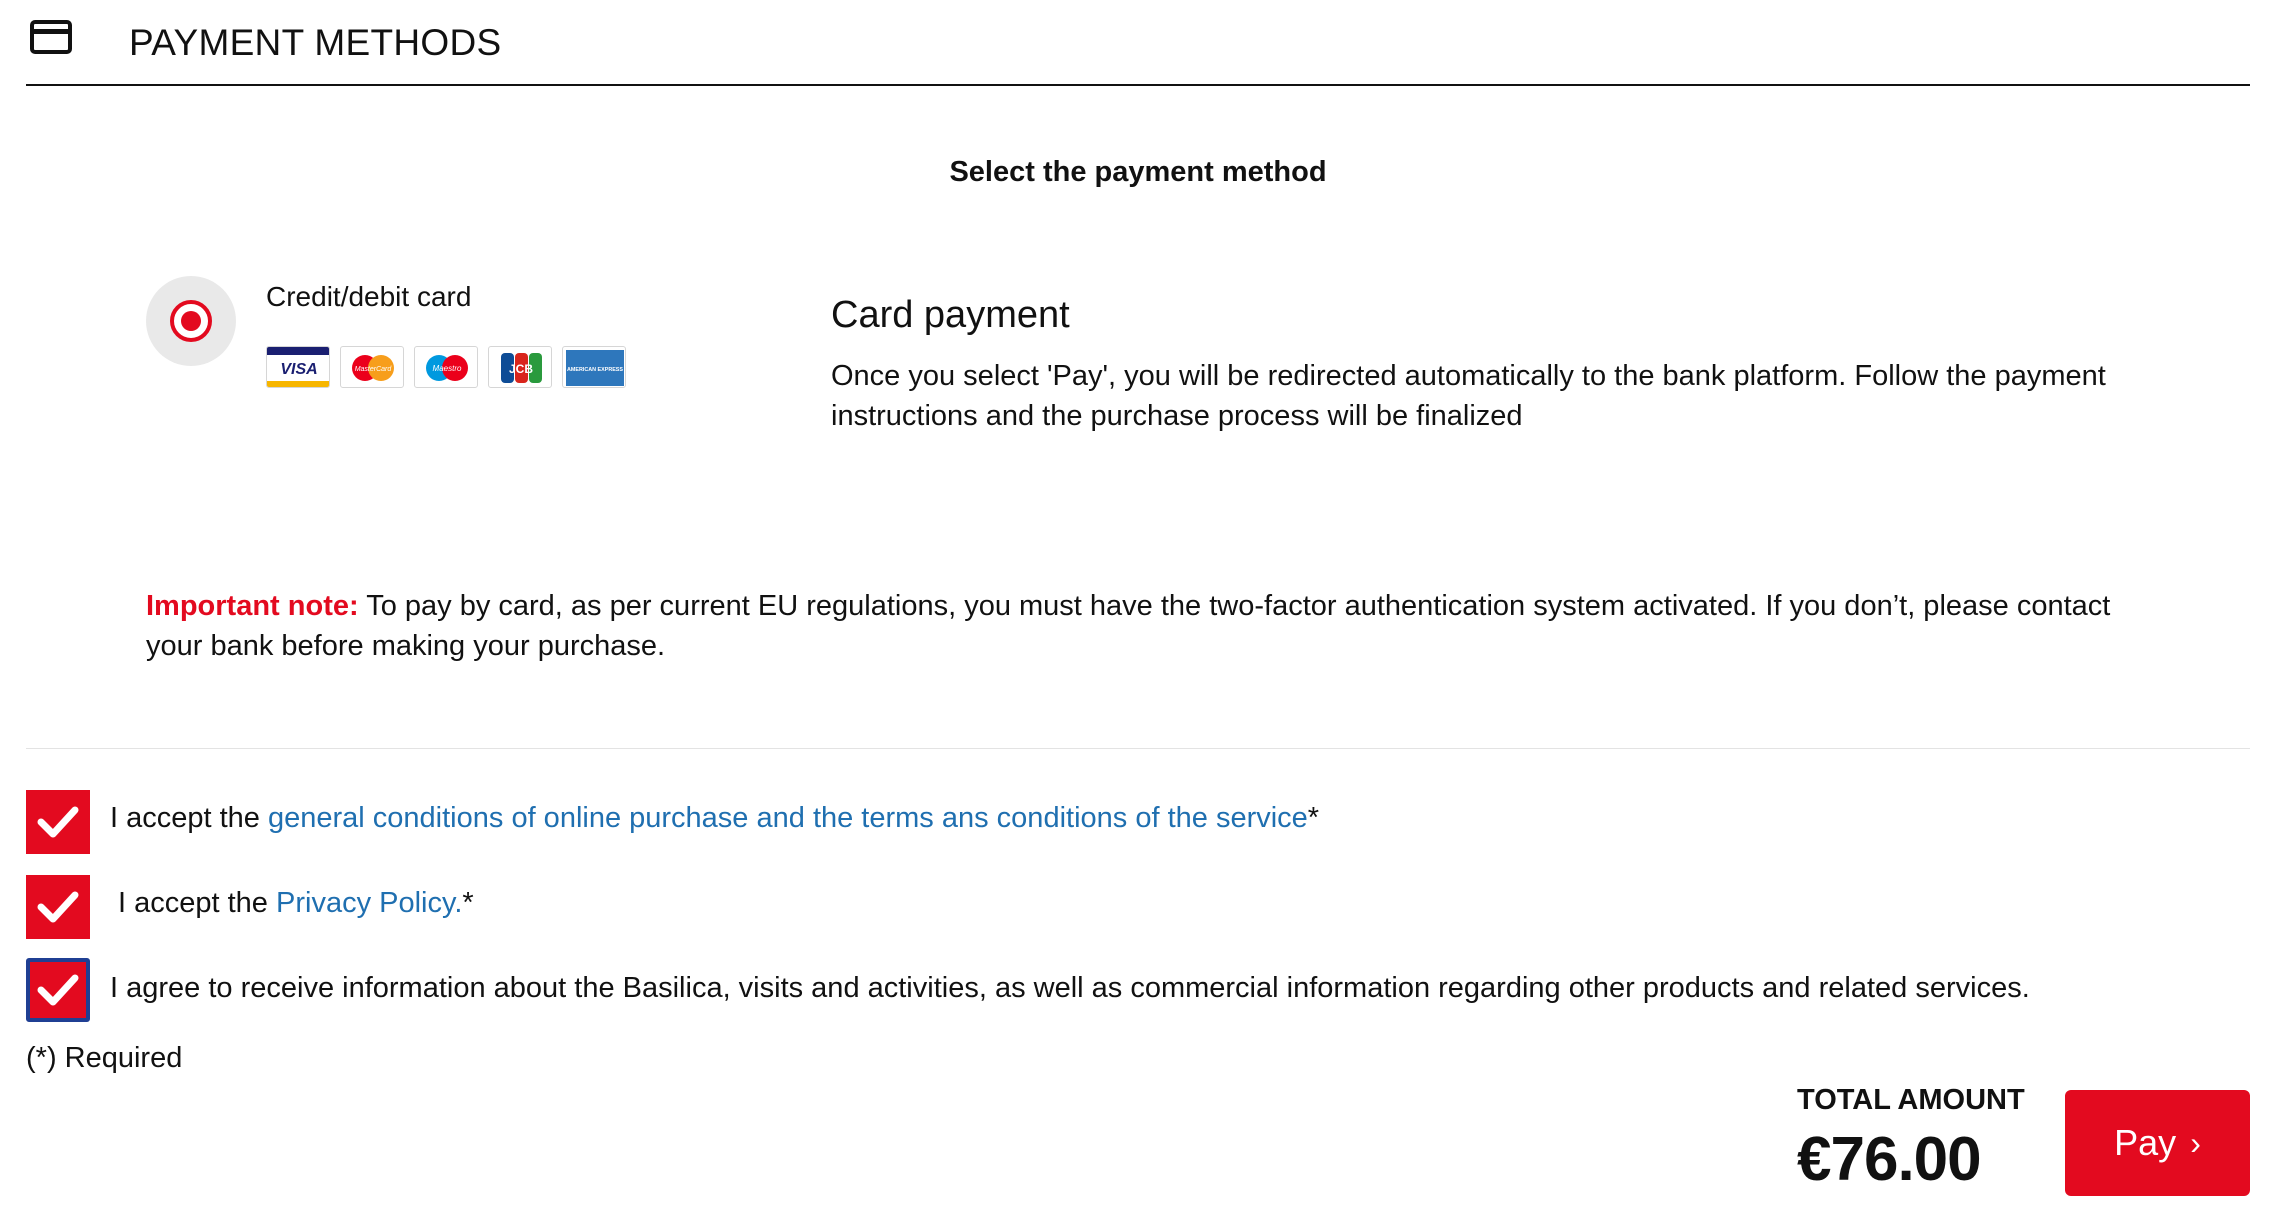 This screenshot has height=1210, width=2276. I want to click on amex-logo: AMERICAN EXPRESS, so click(594, 367).